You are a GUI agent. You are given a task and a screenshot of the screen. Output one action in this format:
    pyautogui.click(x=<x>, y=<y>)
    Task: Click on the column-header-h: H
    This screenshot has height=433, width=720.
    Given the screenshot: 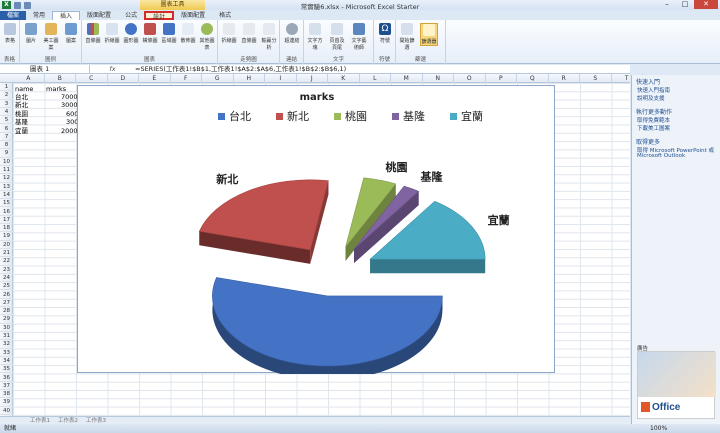 What is the action you would take?
    pyautogui.click(x=249, y=78)
    